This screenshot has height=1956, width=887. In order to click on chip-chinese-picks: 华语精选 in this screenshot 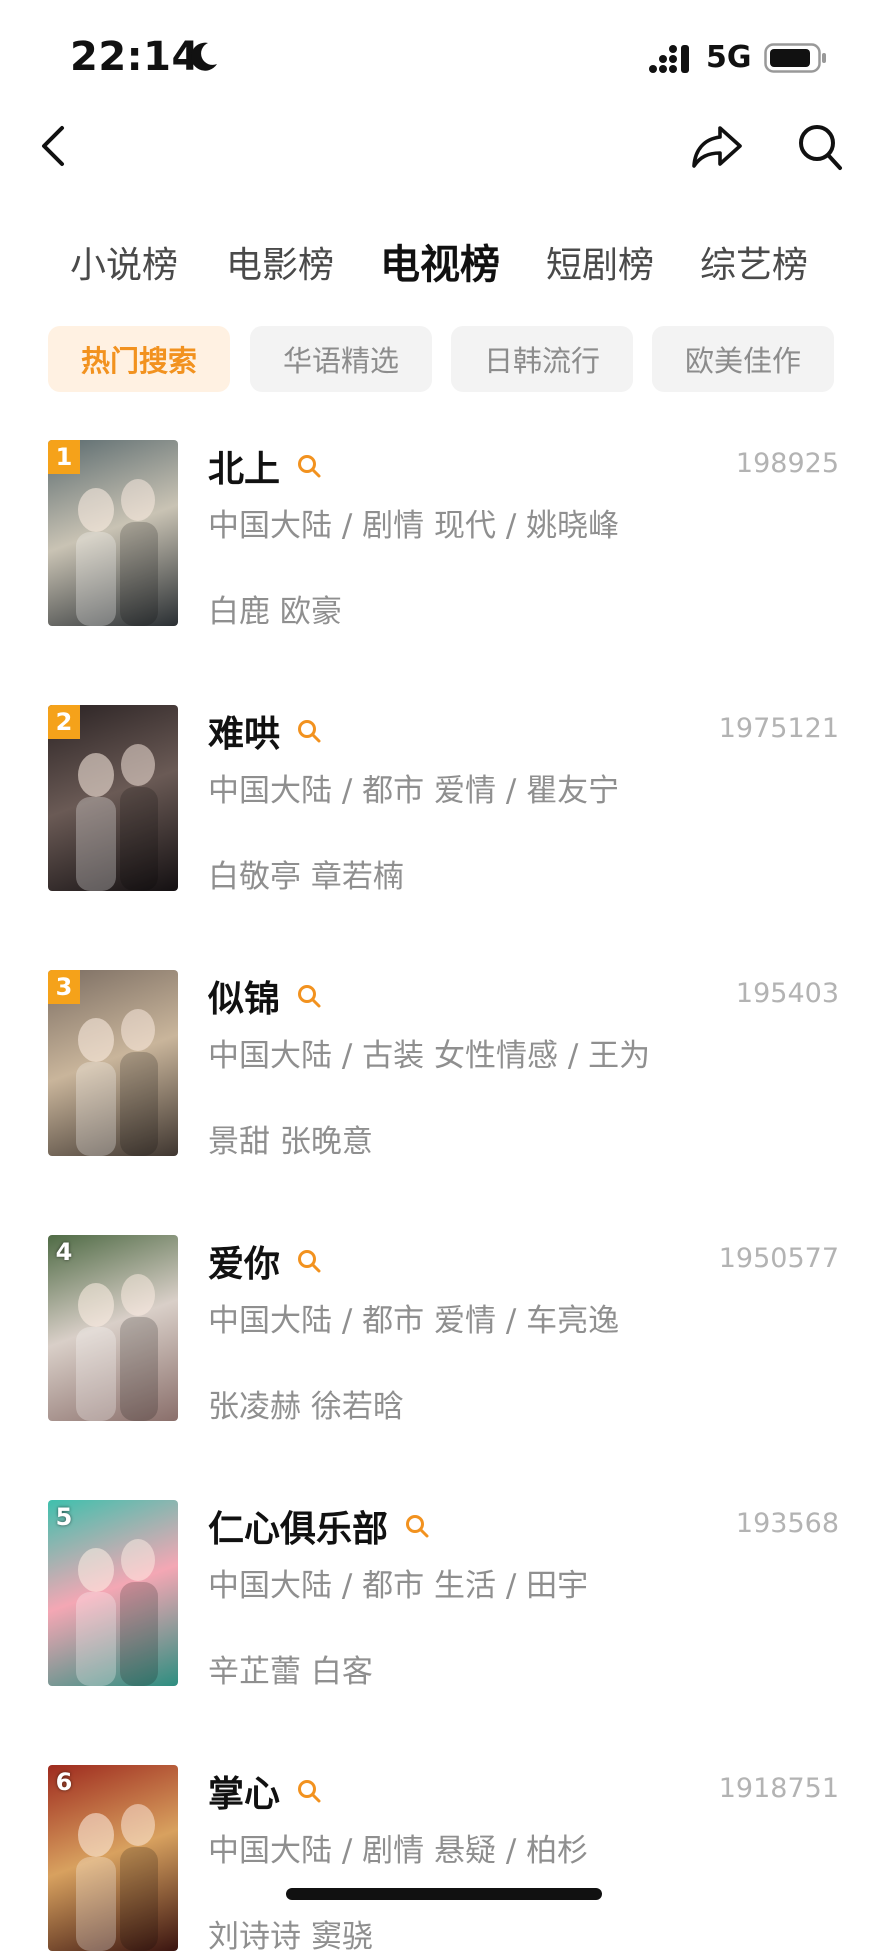, I will do `click(341, 359)`.